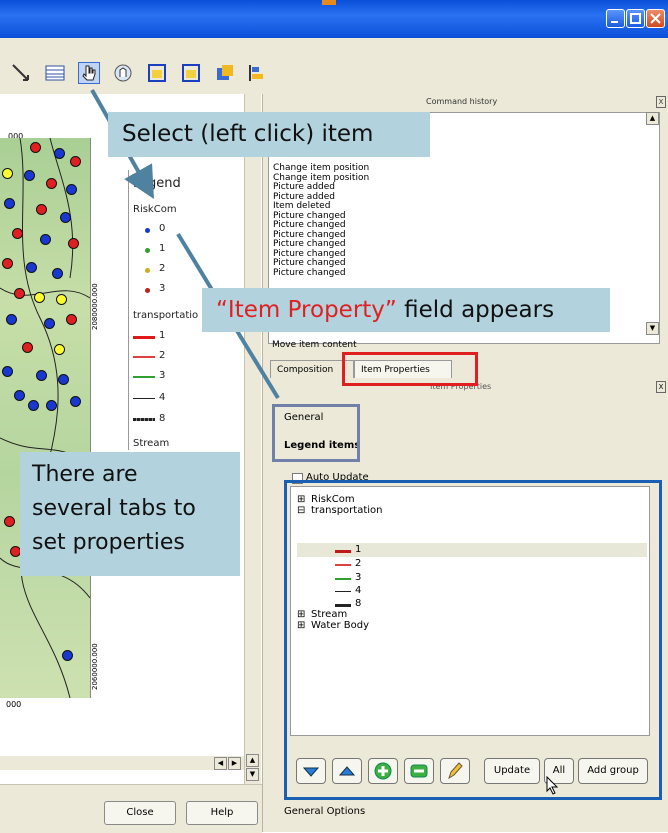 Image resolution: width=668 pixels, height=833 pixels. Describe the element at coordinates (475, 310) in the screenshot. I see `callout-item-property-rest: field appears` at that location.